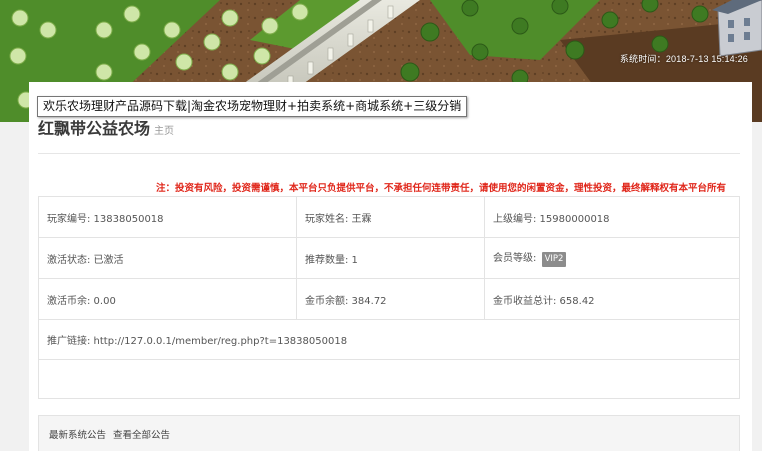  I want to click on system-time: 系统时间：2018-7-13 15:14:26, so click(683, 59).